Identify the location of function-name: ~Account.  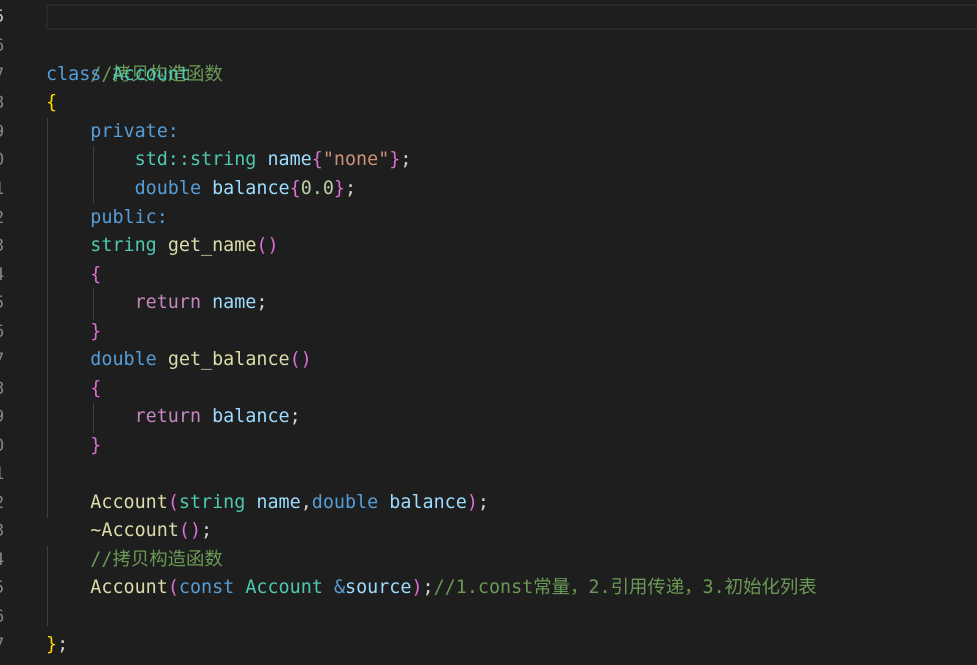
(134, 530).